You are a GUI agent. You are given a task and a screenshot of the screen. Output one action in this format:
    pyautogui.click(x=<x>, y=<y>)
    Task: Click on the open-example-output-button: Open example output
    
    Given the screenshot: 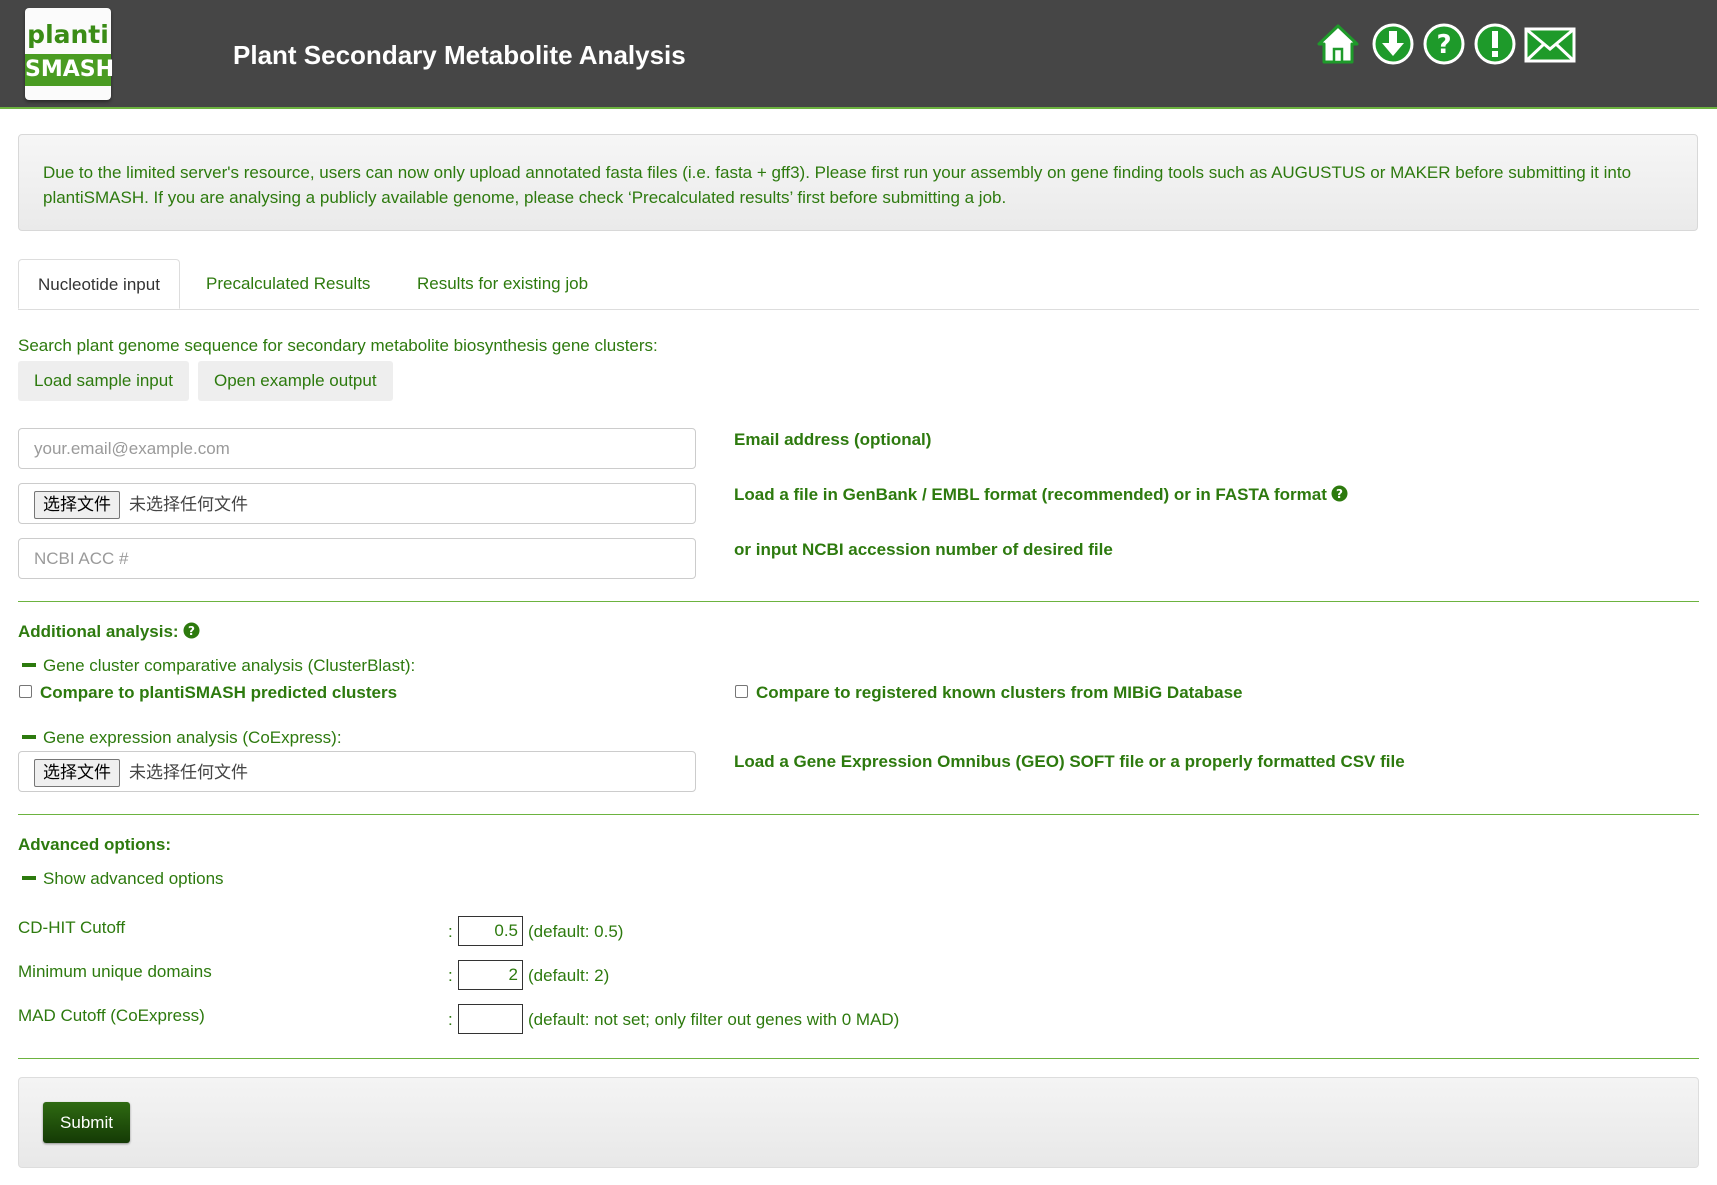 What is the action you would take?
    pyautogui.click(x=295, y=381)
    